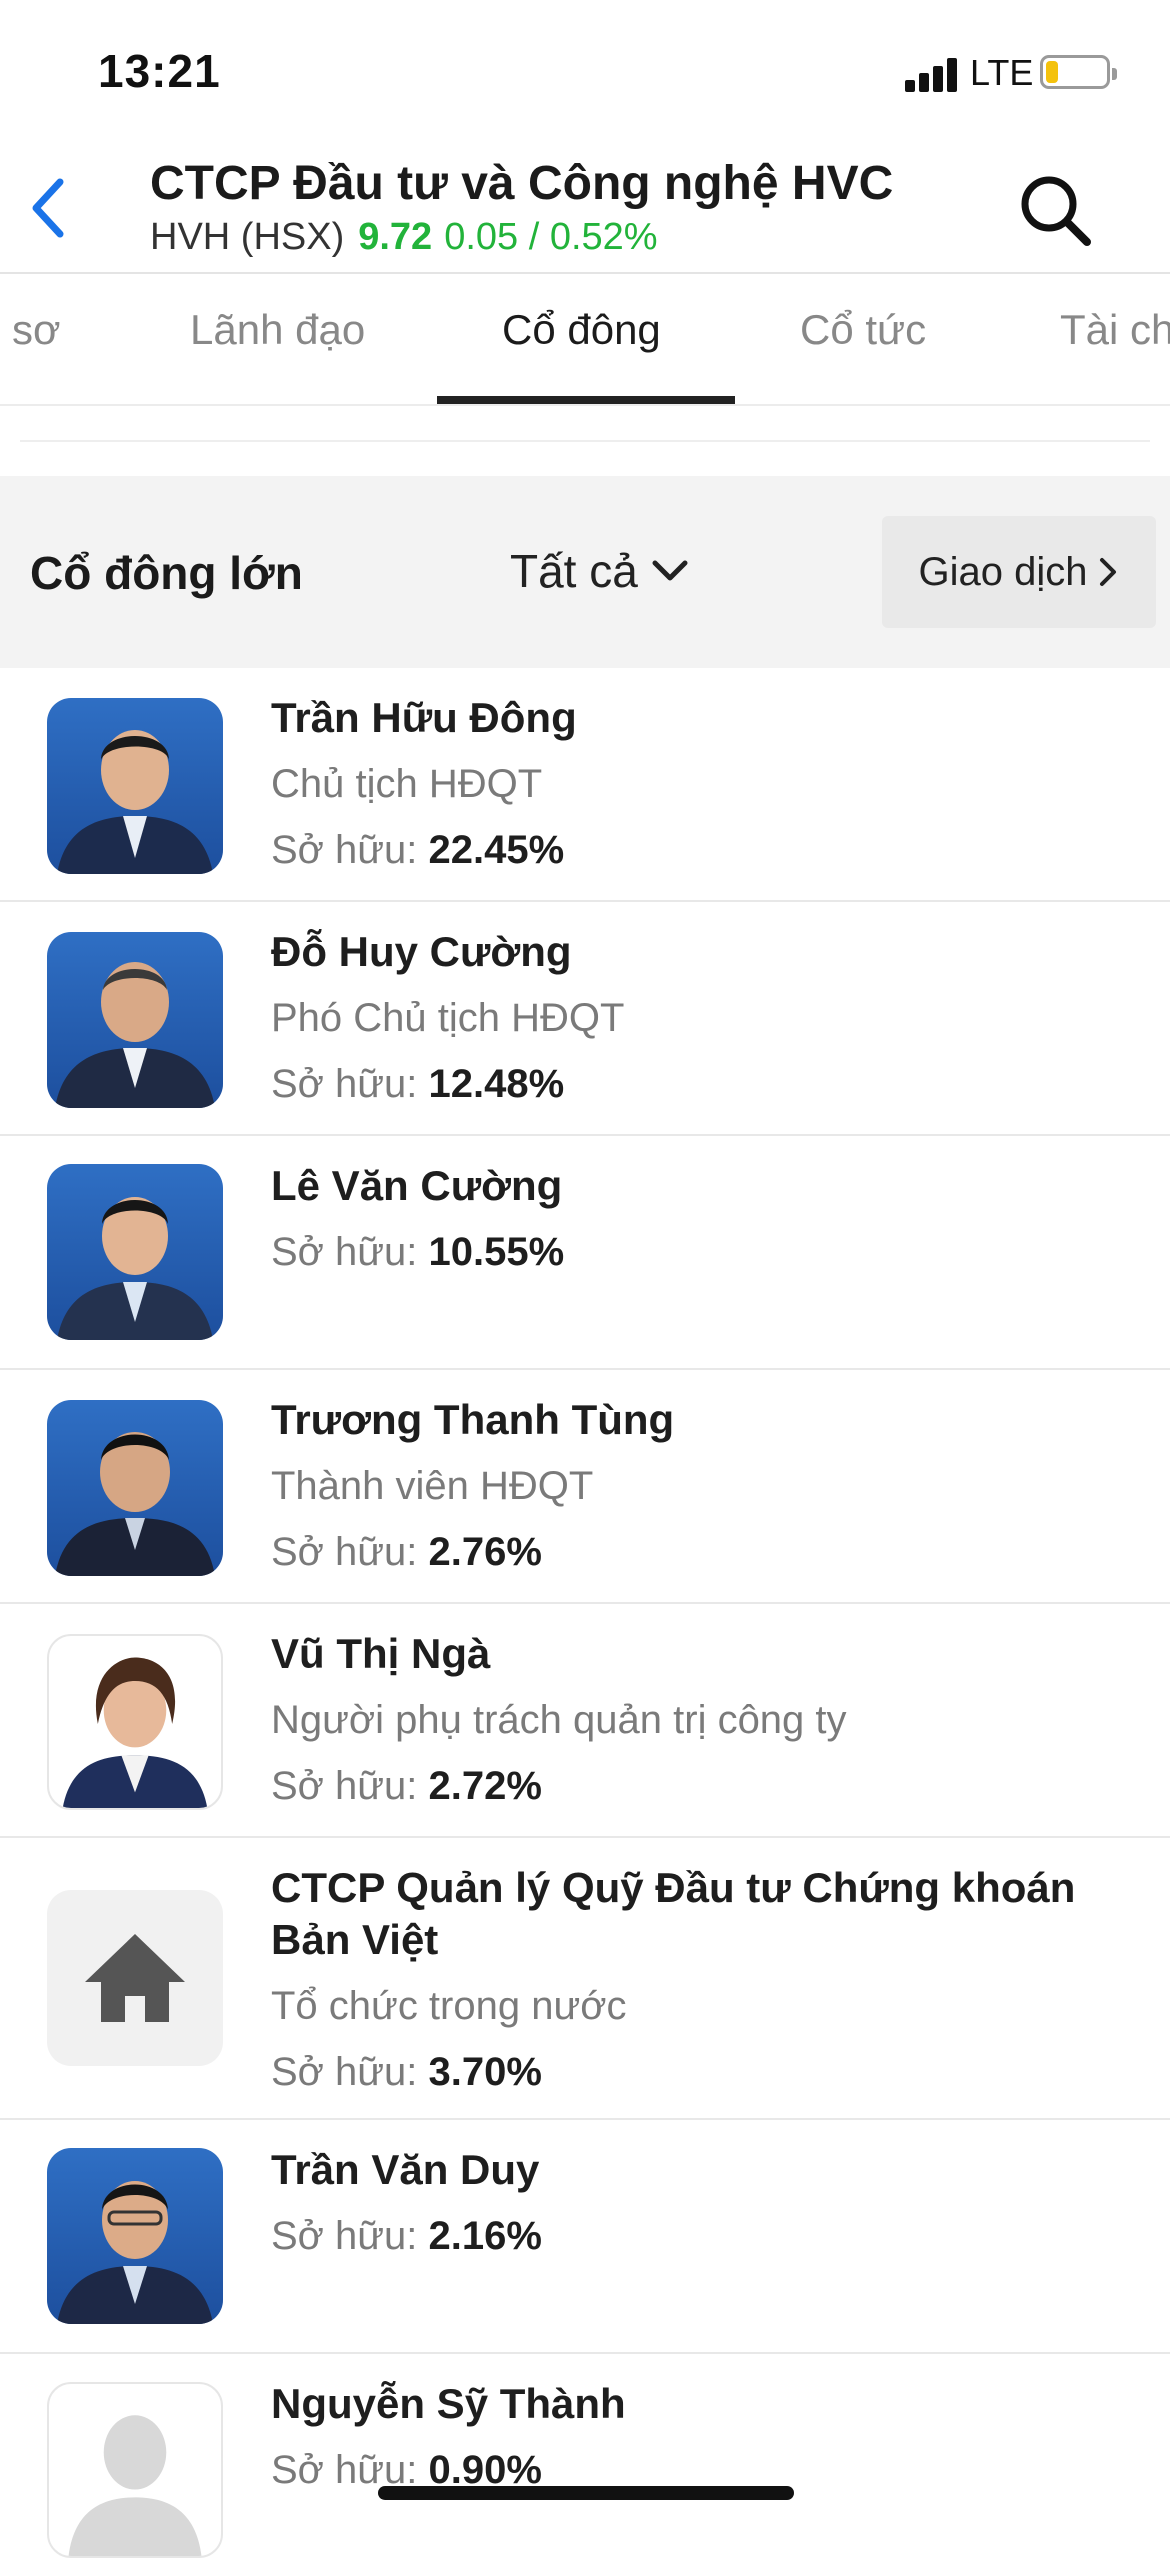 Image resolution: width=1170 pixels, height=2574 pixels. Describe the element at coordinates (1003, 571) in the screenshot. I see `trade-button-label: Giao dịch` at that location.